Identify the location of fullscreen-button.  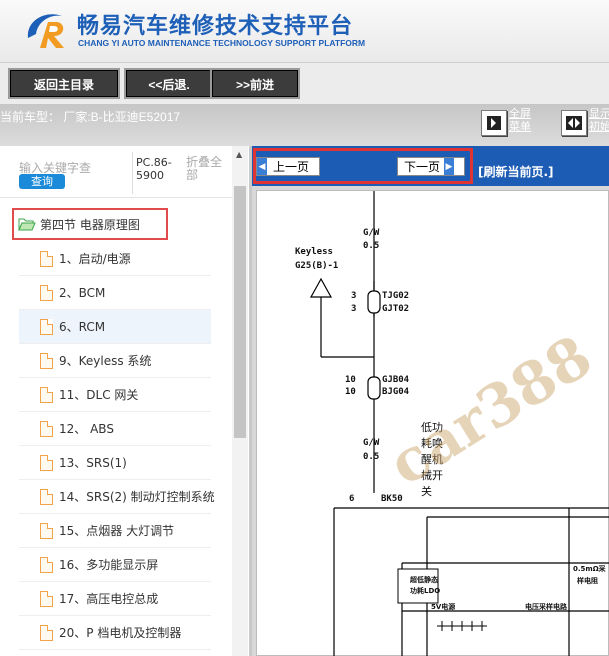
(494, 123).